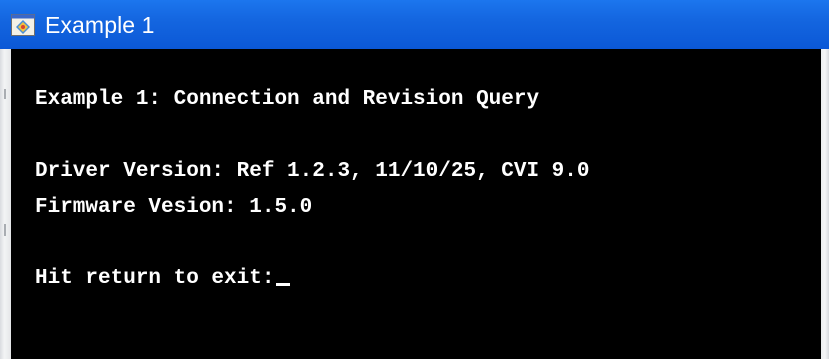 The height and width of the screenshot is (359, 829). I want to click on text-cursor, so click(283, 284).